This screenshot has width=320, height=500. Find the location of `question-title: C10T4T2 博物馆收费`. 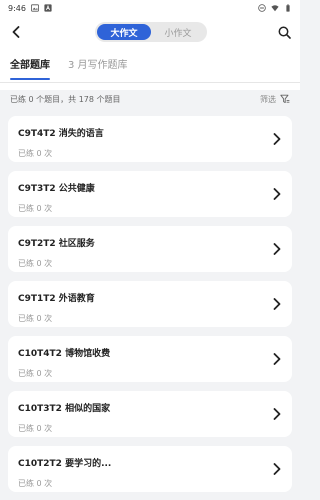

question-title: C10T4T2 博物馆收费 is located at coordinates (64, 354).